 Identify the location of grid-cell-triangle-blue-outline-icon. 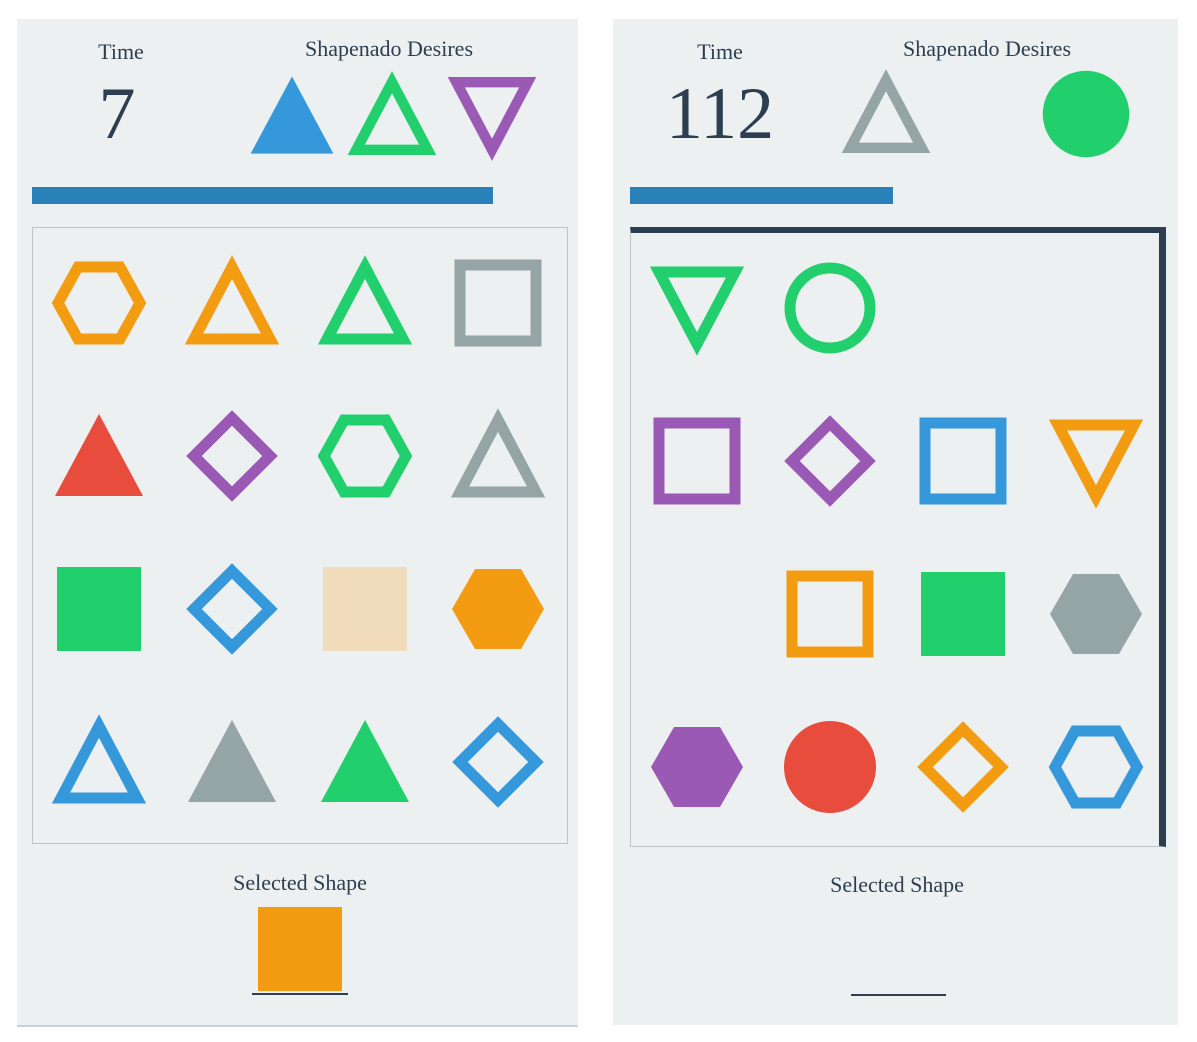
(99, 762).